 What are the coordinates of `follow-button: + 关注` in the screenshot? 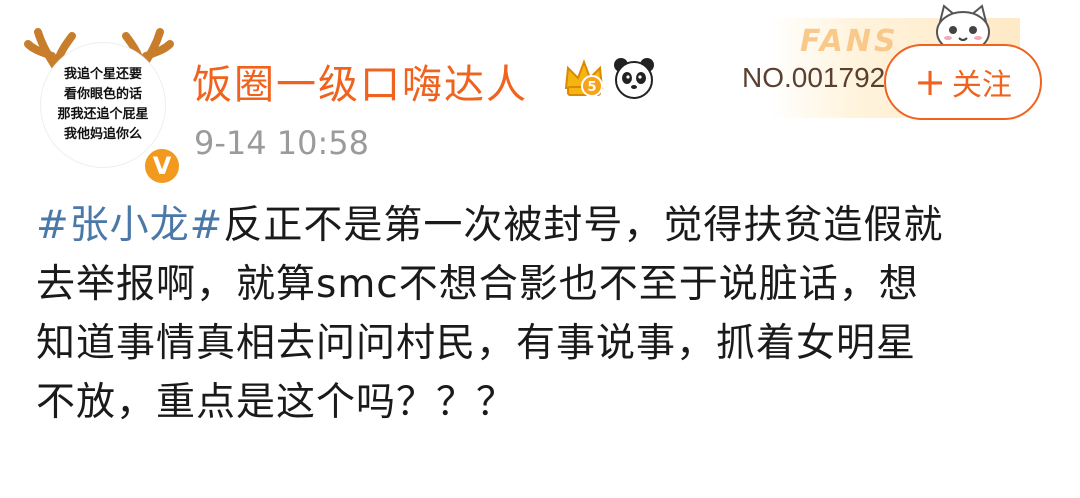 It's located at (963, 82).